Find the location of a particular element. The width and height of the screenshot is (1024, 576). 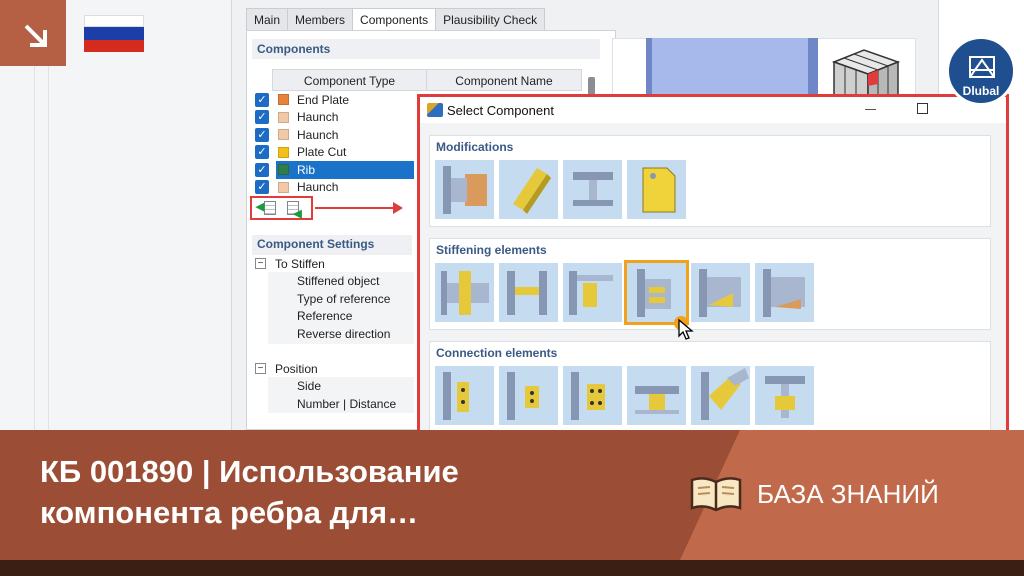

logo-text: Dlubal is located at coordinates (981, 91).